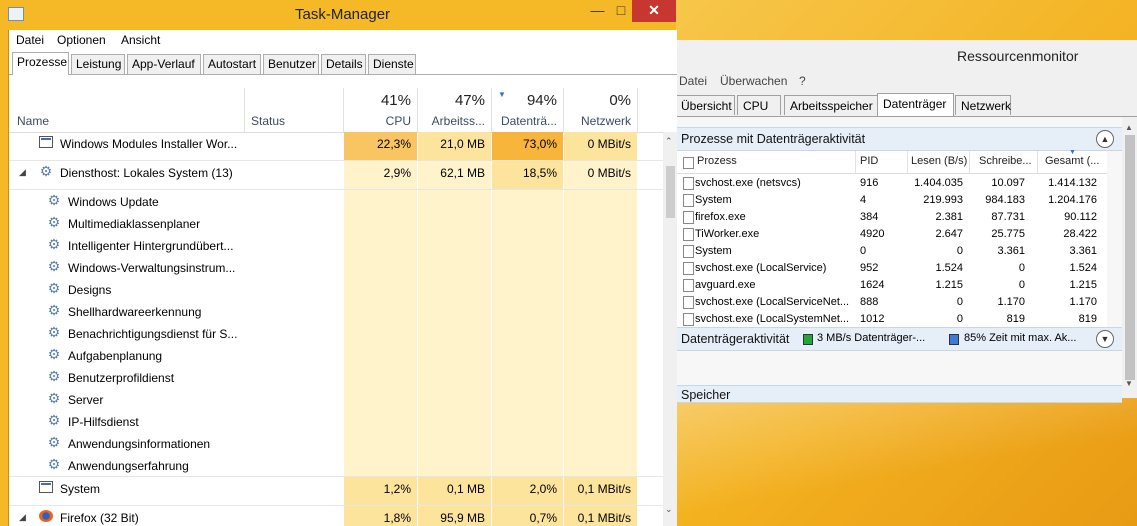  Describe the element at coordinates (669, 141) in the screenshot. I see `scroll-up-icon: ⌃` at that location.